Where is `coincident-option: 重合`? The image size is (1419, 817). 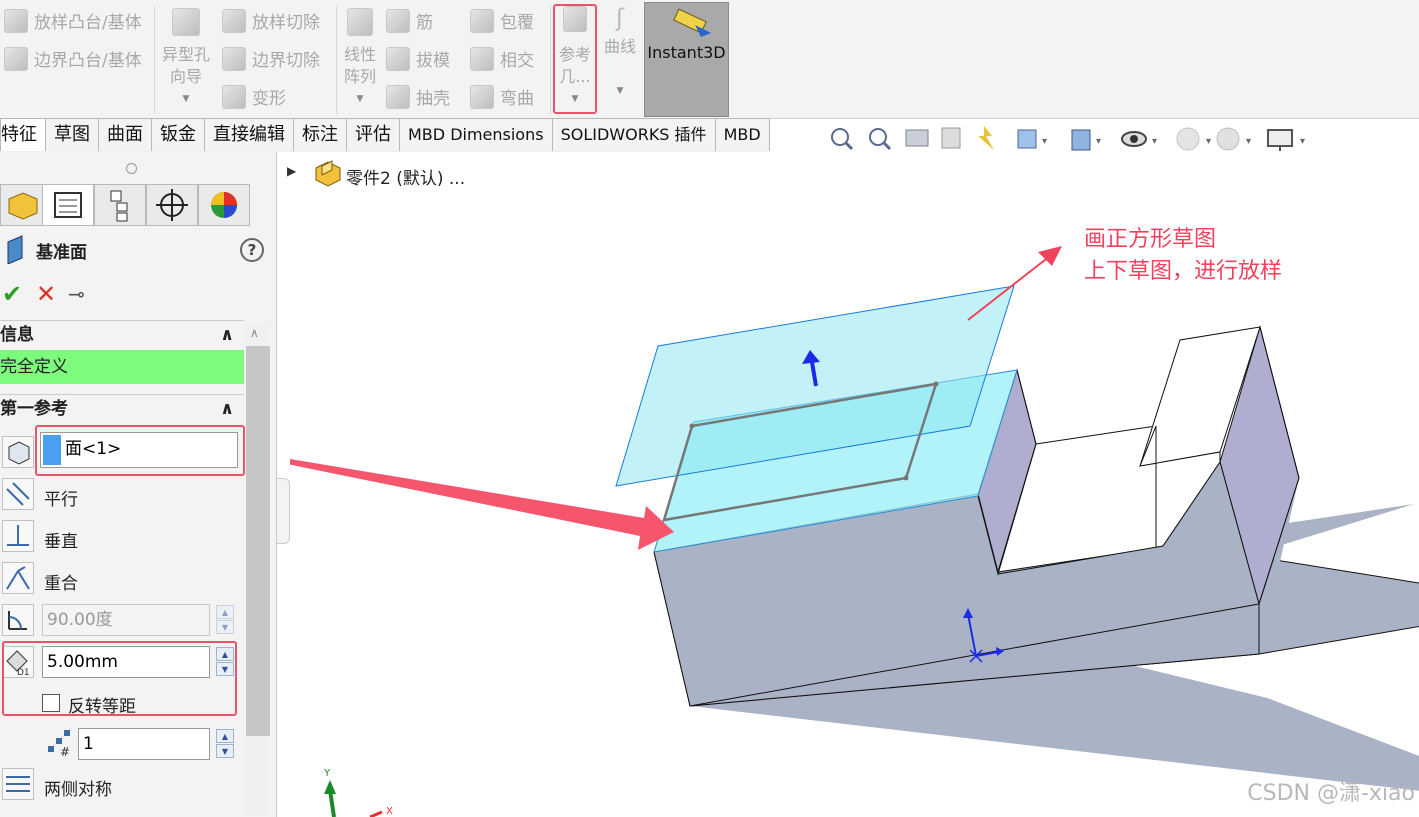 coincident-option: 重合 is located at coordinates (61, 581).